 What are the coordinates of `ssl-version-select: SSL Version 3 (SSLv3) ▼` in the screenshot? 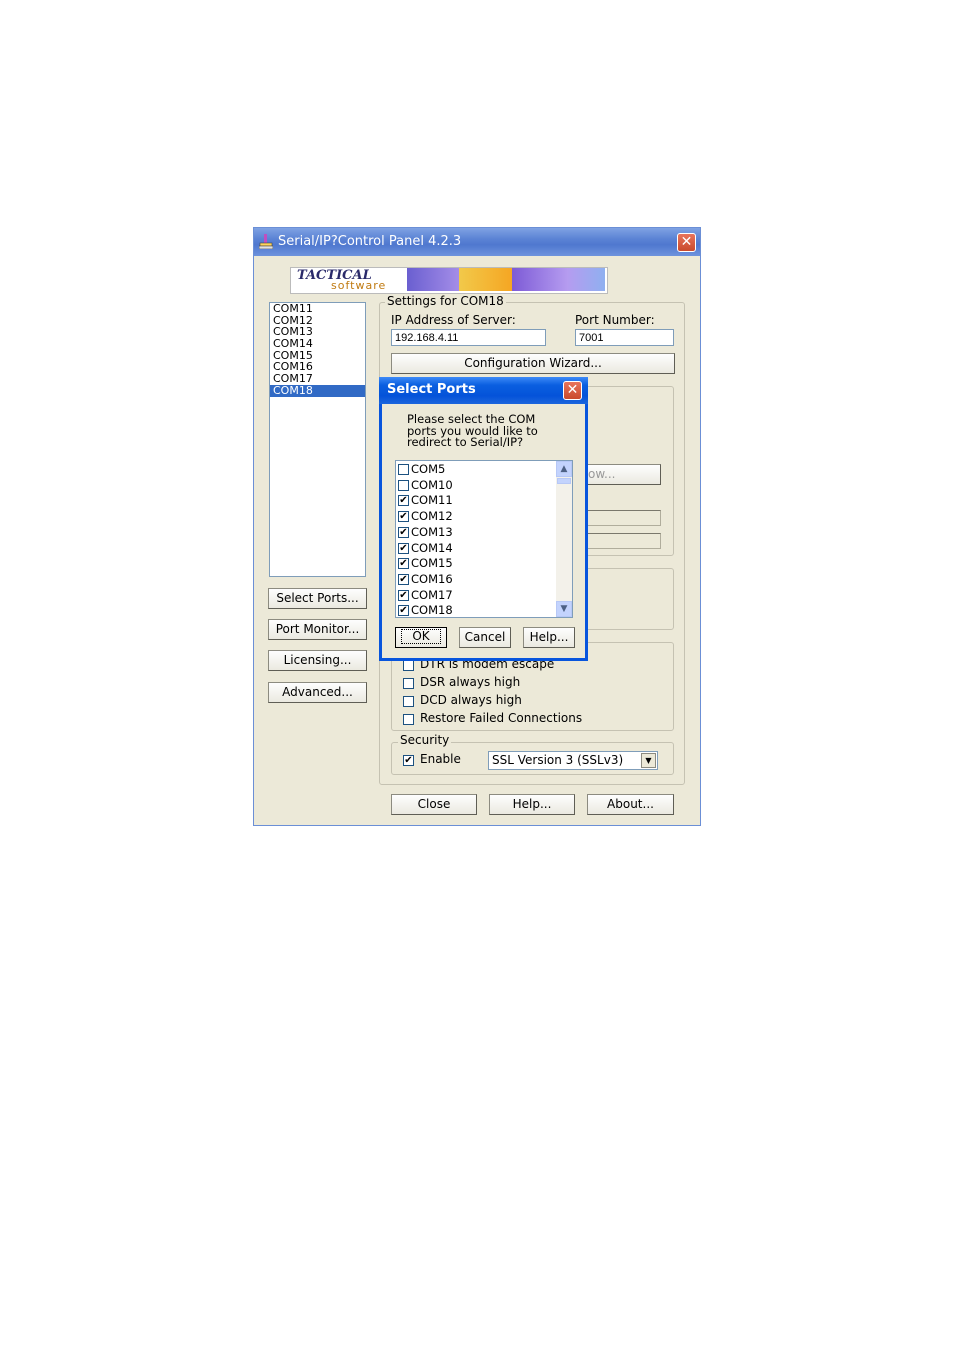 It's located at (573, 760).